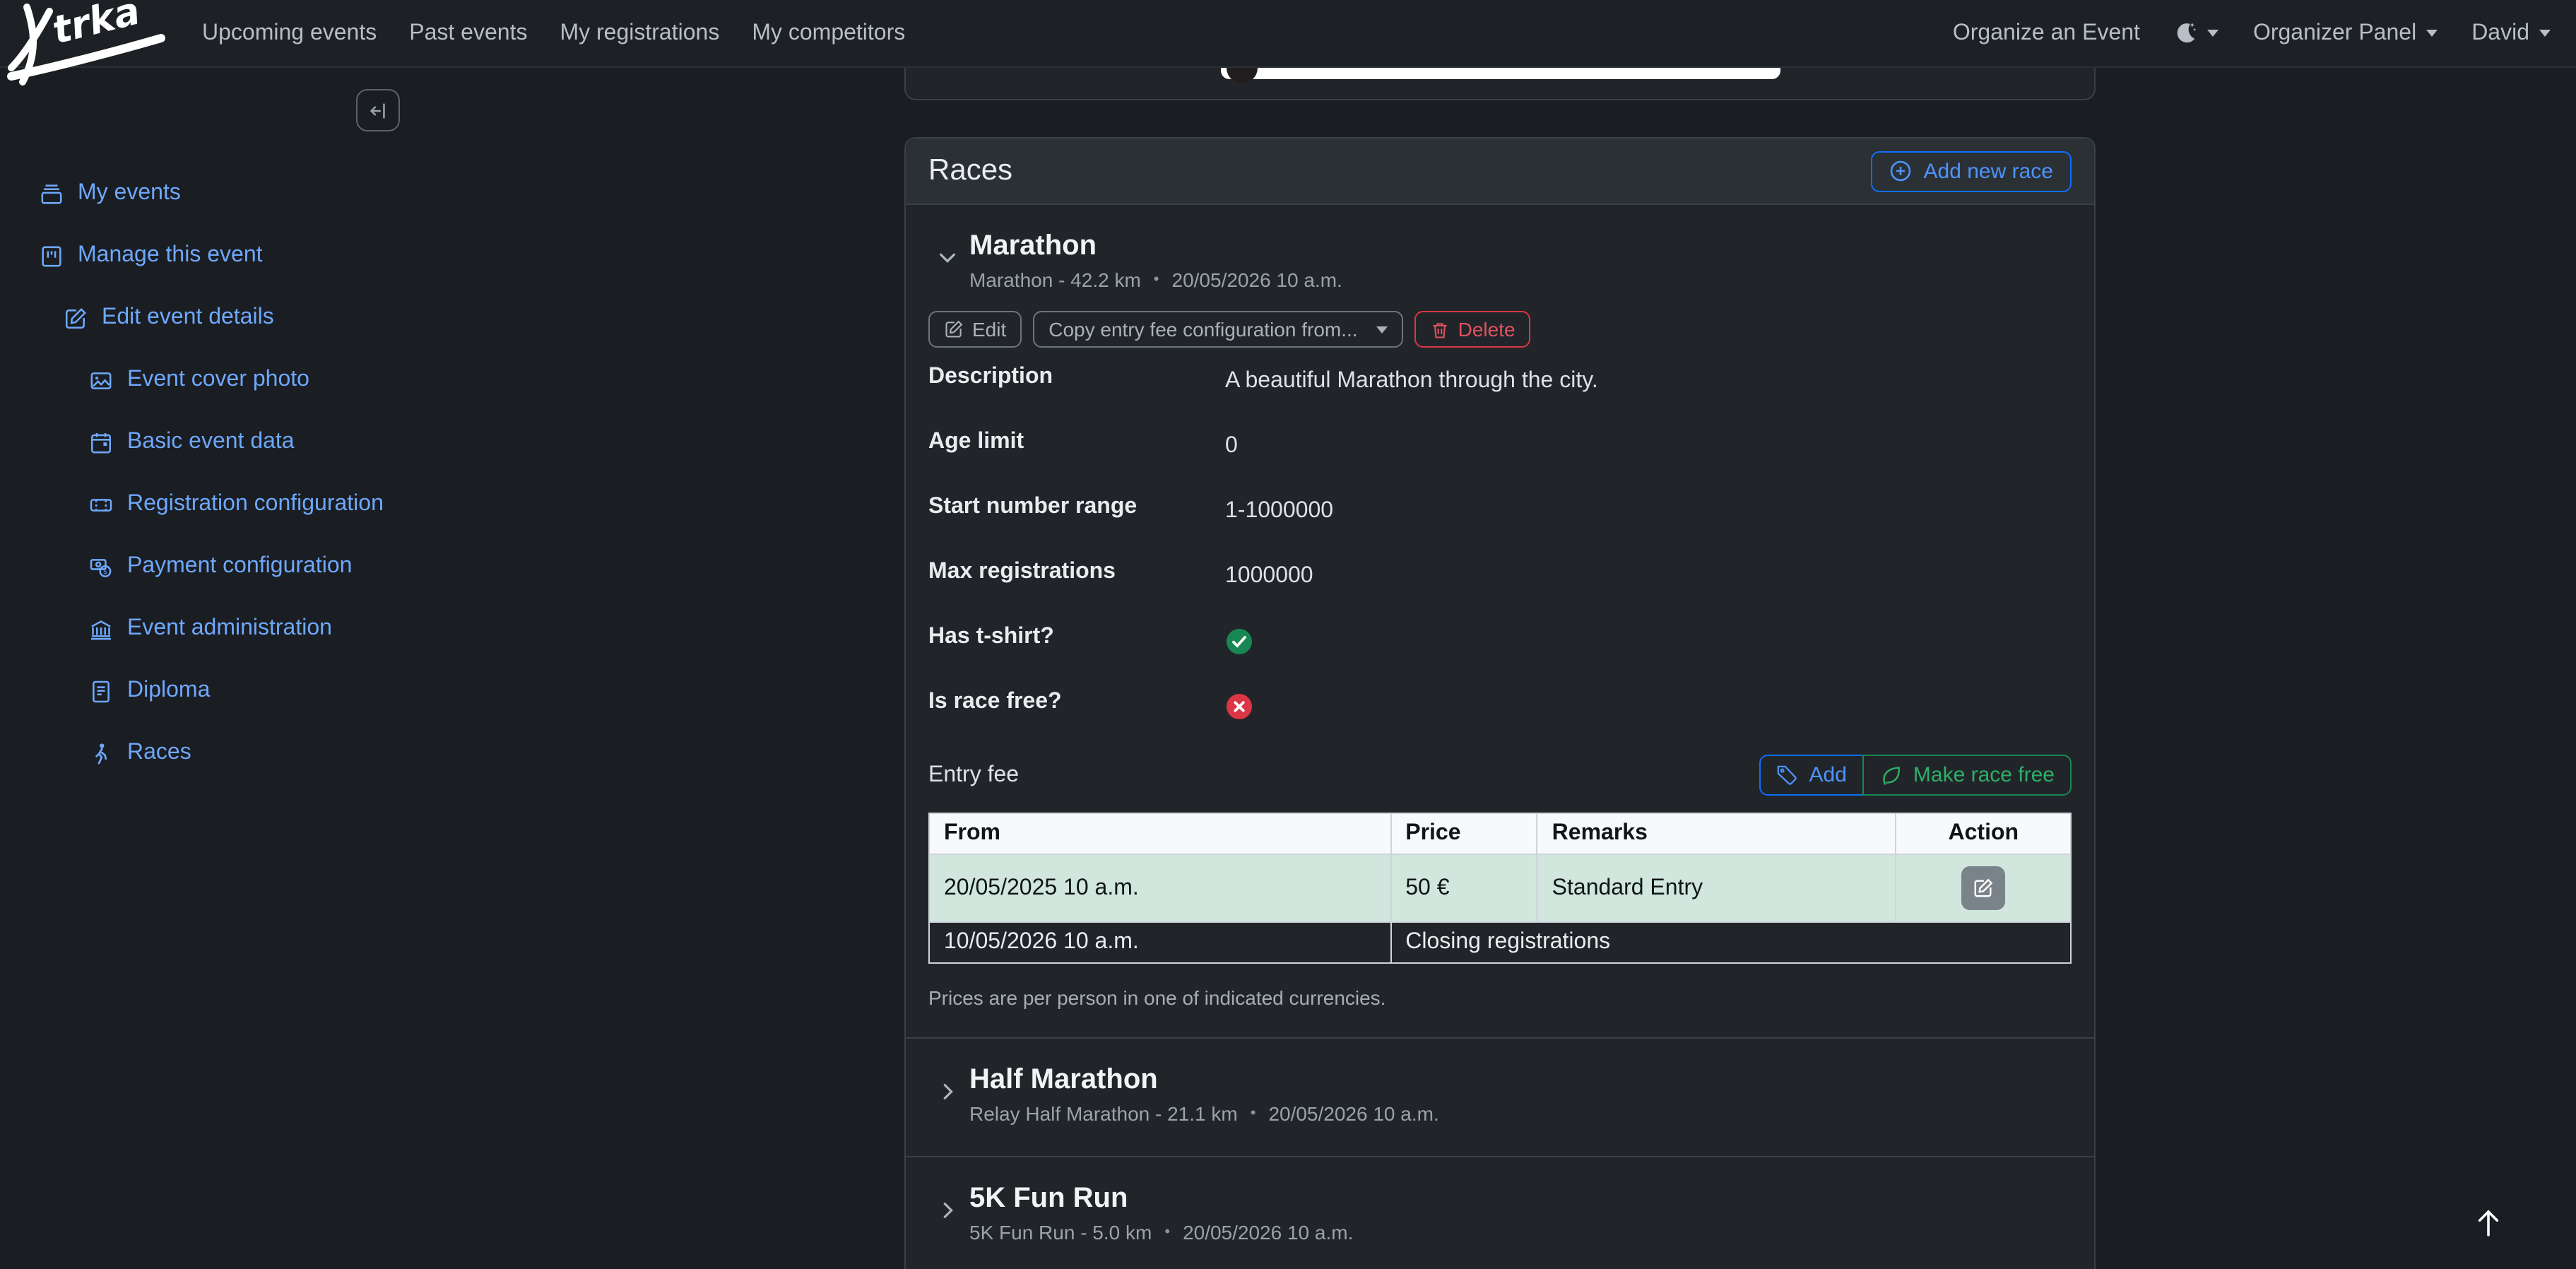  I want to click on cell-from: 20/05/2025 10 a.m., so click(1160, 888).